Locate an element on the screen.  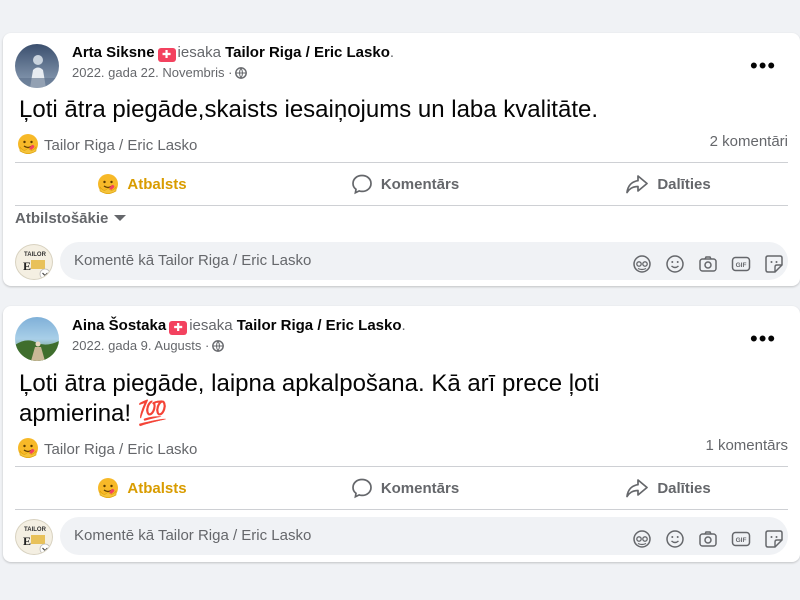
comment-count: 1 komentārs is located at coordinates (746, 445).